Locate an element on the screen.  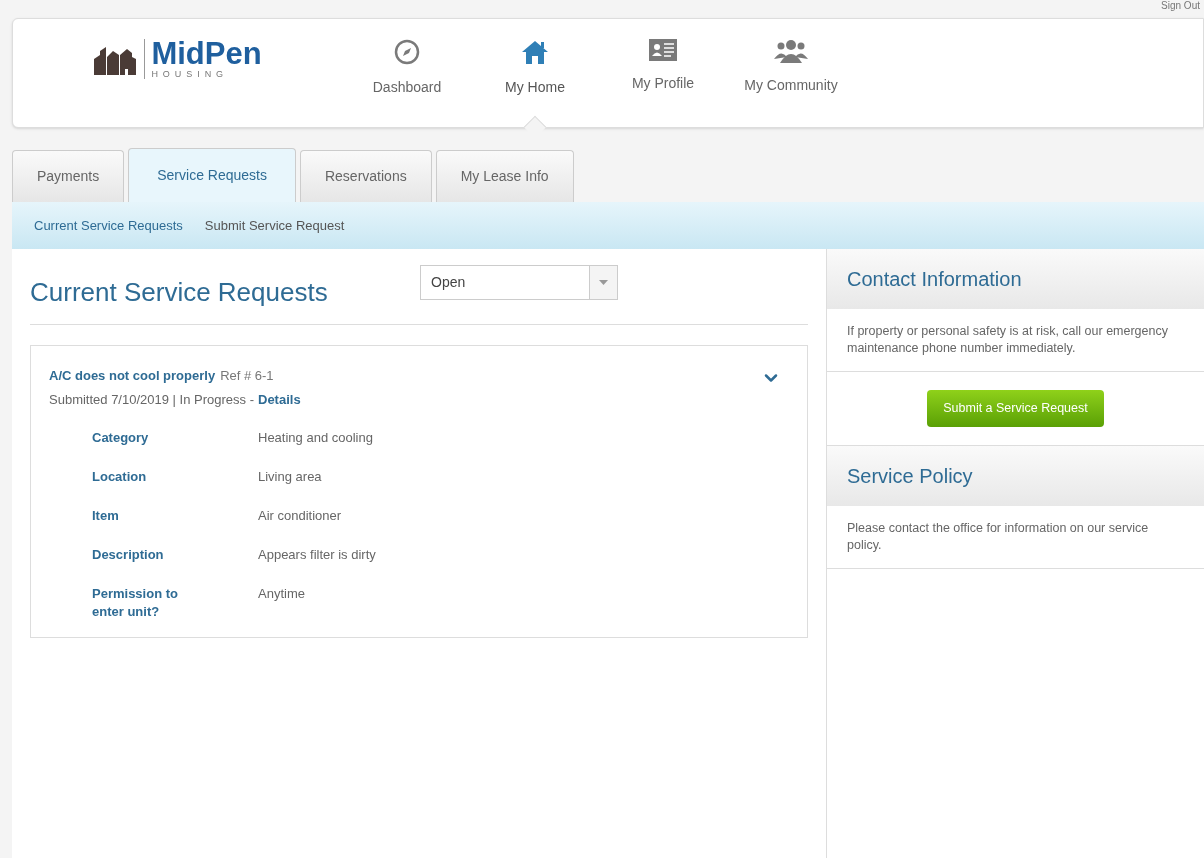
tab: Reservations is located at coordinates (365, 176).